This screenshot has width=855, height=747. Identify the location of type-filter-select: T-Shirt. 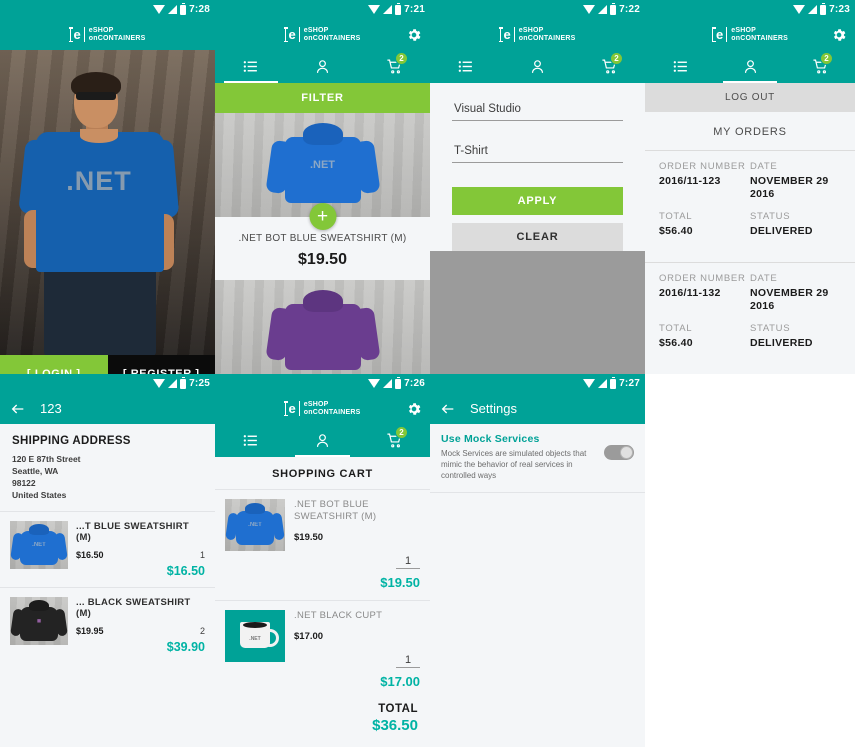
(537, 154).